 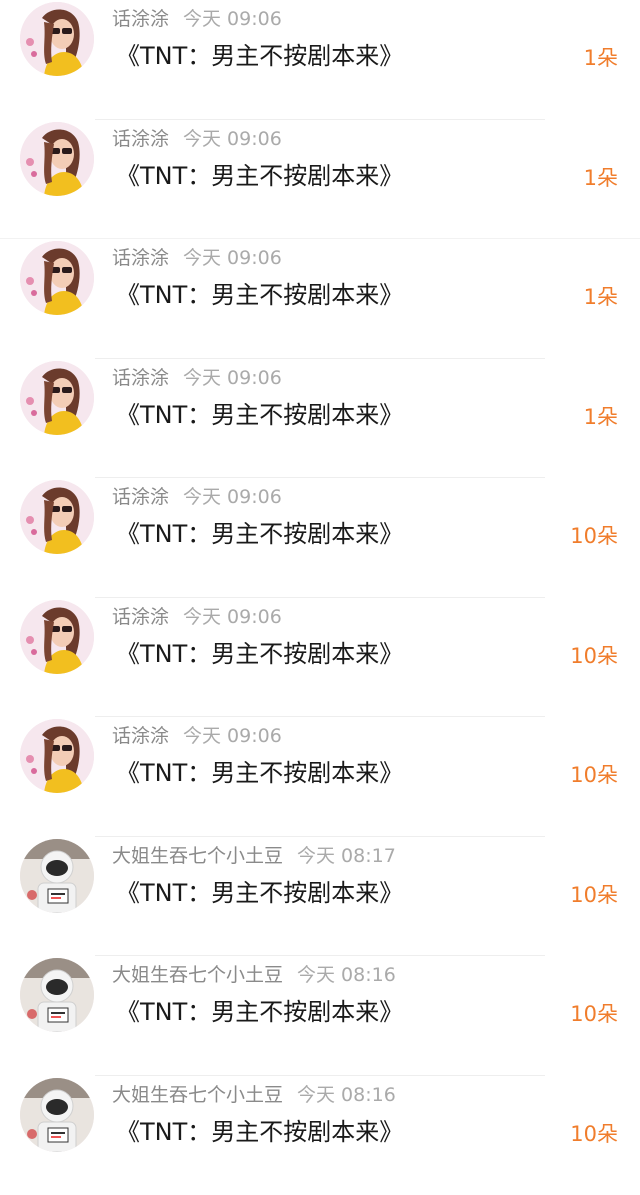 What do you see at coordinates (346, 856) in the screenshot?
I see `timestamp: 今天 08:17` at bounding box center [346, 856].